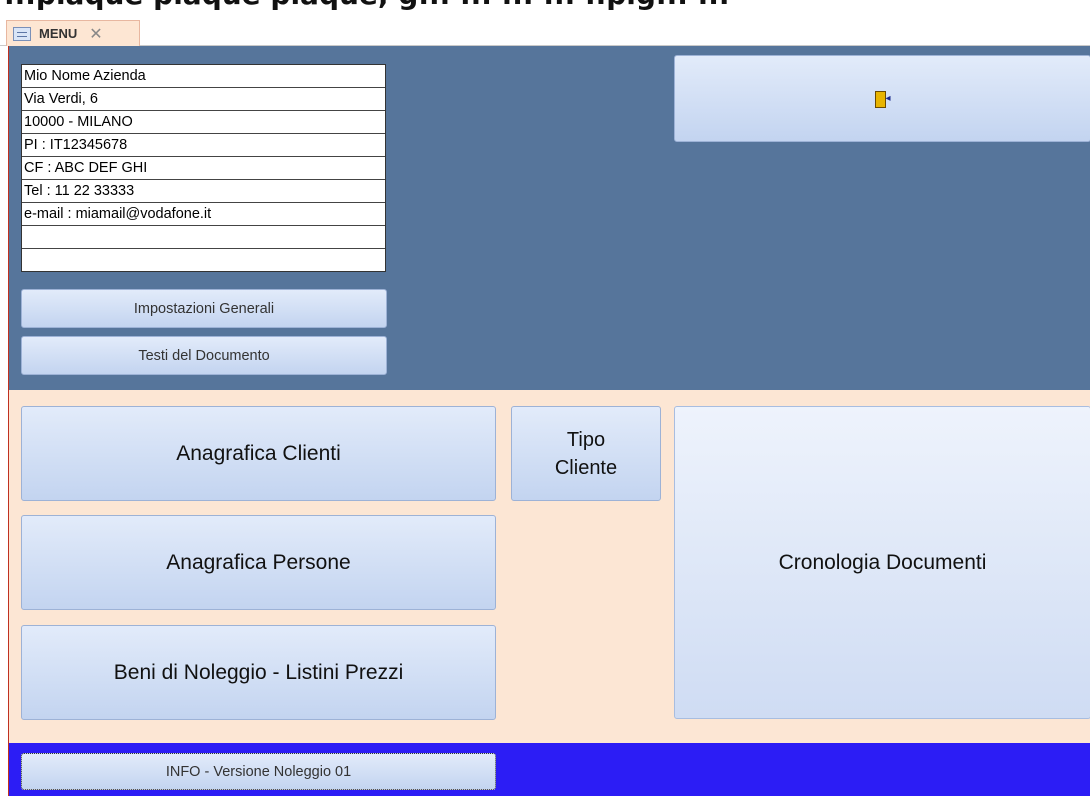 The width and height of the screenshot is (1090, 796). I want to click on testi-documento-label: Testi del Documento, so click(204, 355).